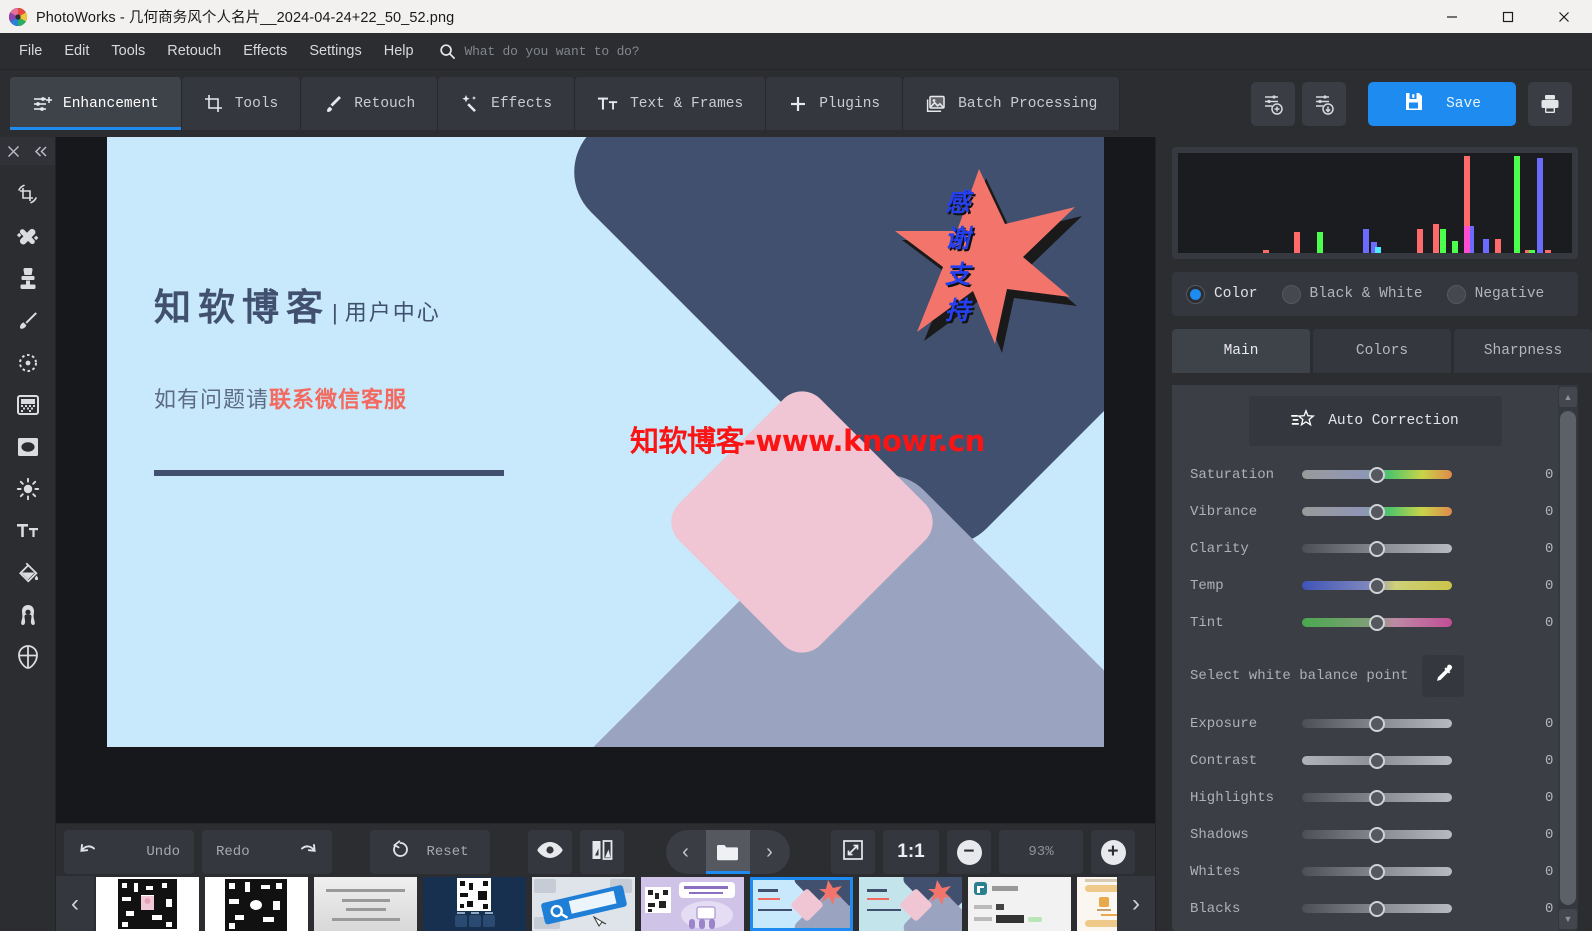 This screenshot has height=931, width=1592. I want to click on text-tool, so click(28, 530).